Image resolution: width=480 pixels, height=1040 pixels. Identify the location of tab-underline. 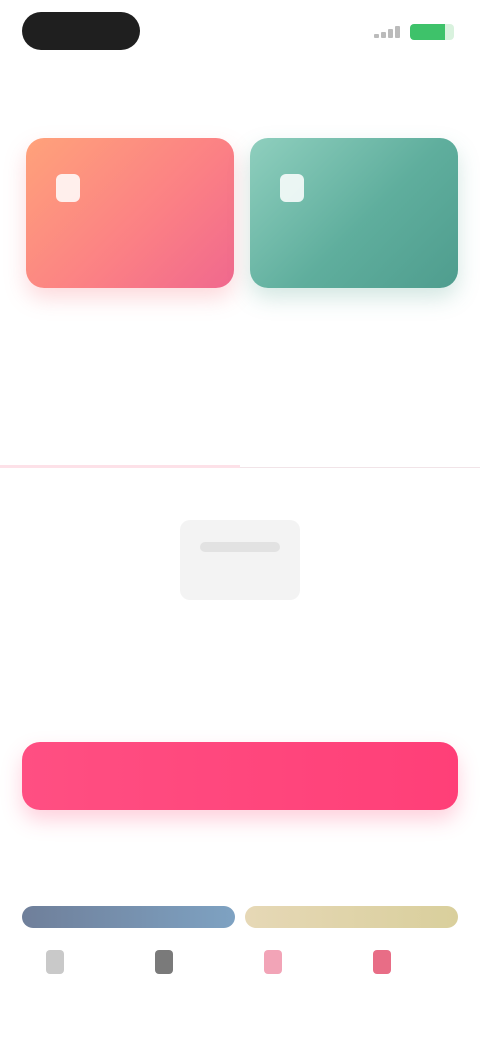
(120, 466).